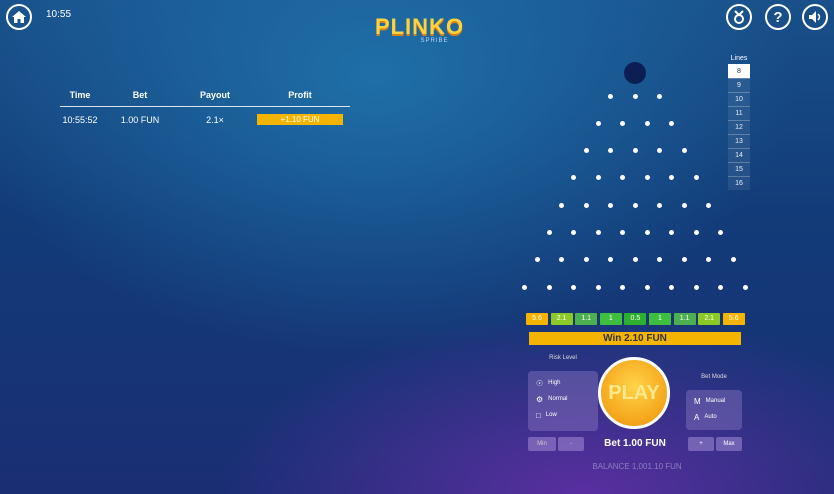 The height and width of the screenshot is (494, 834). I want to click on lines-option-14: 14, so click(739, 155).